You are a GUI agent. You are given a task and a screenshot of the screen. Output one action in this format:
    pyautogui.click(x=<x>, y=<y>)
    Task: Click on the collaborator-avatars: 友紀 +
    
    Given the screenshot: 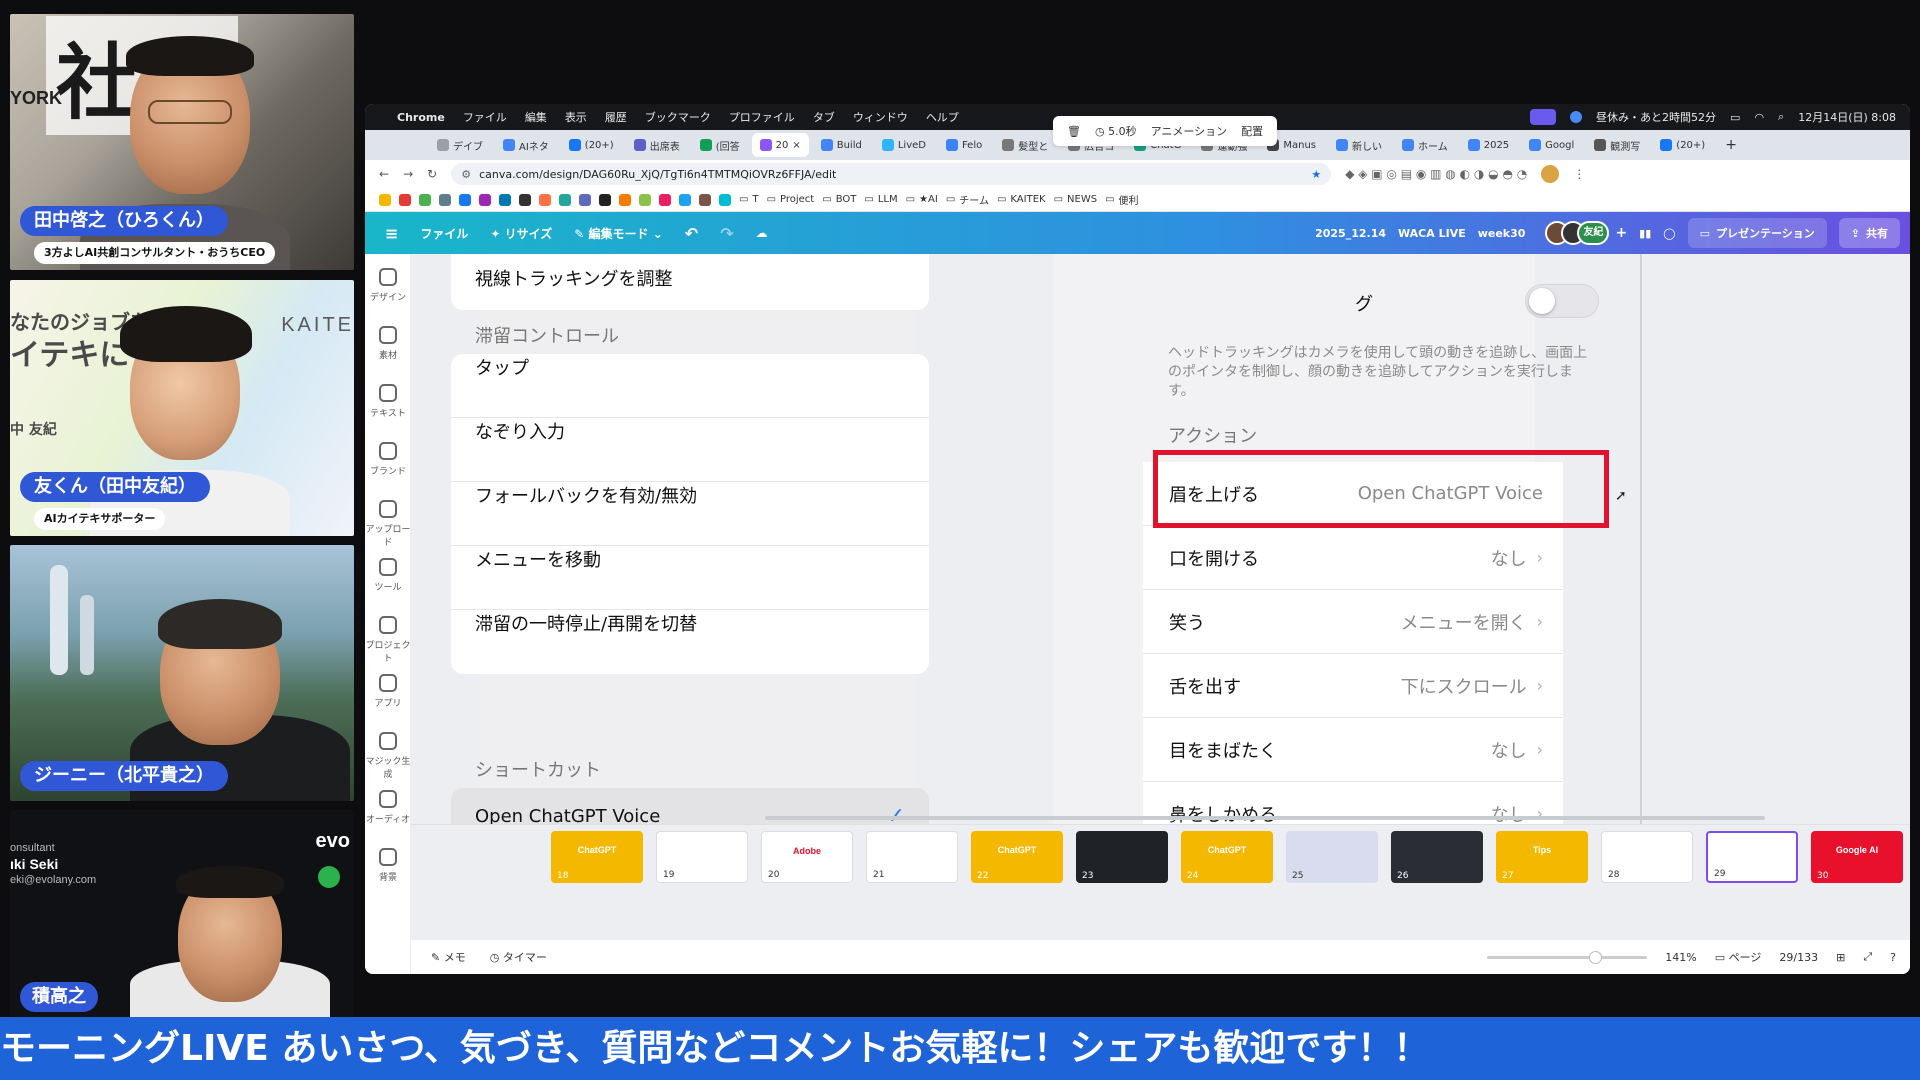 What is the action you would take?
    pyautogui.click(x=1586, y=233)
    